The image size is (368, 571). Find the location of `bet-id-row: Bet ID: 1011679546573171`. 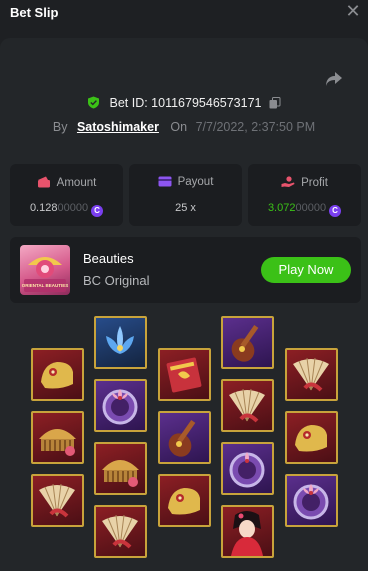

bet-id-row: Bet ID: 1011679546573171 is located at coordinates (184, 103).